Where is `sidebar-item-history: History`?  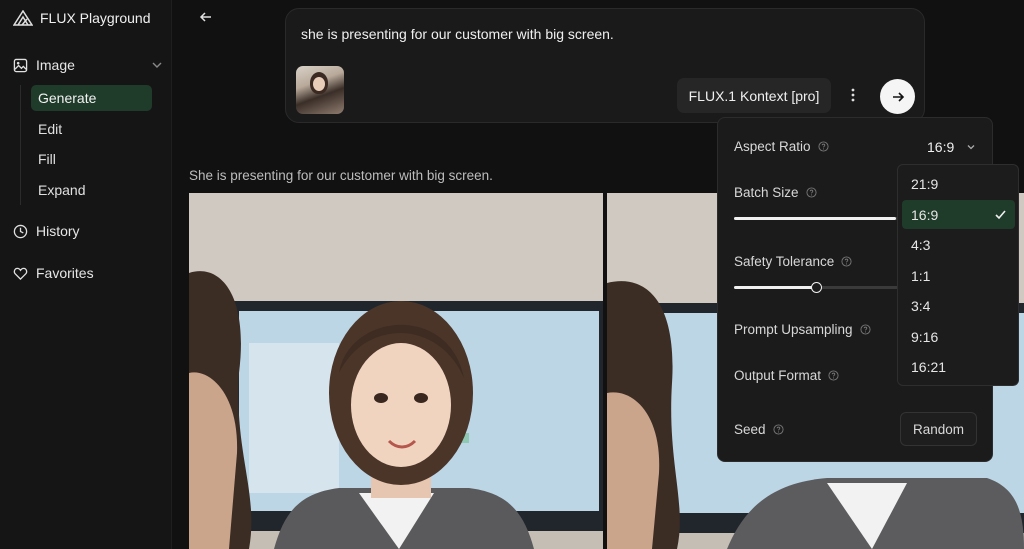
sidebar-item-history: History is located at coordinates (46, 231).